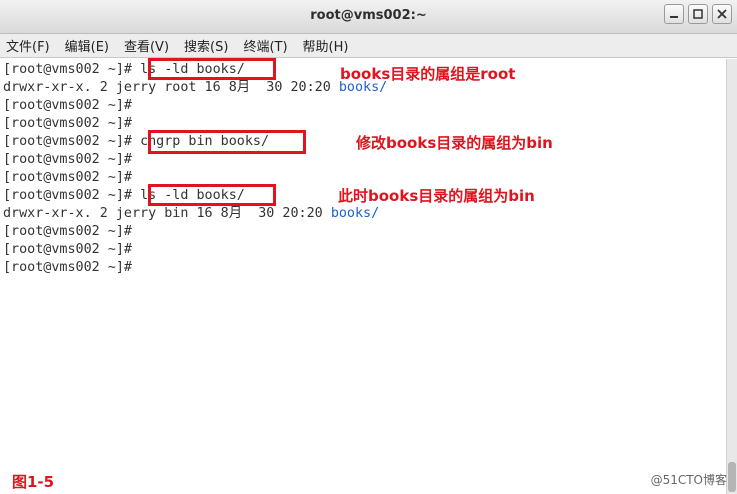  What do you see at coordinates (731, 276) in the screenshot?
I see `scrollbar` at bounding box center [731, 276].